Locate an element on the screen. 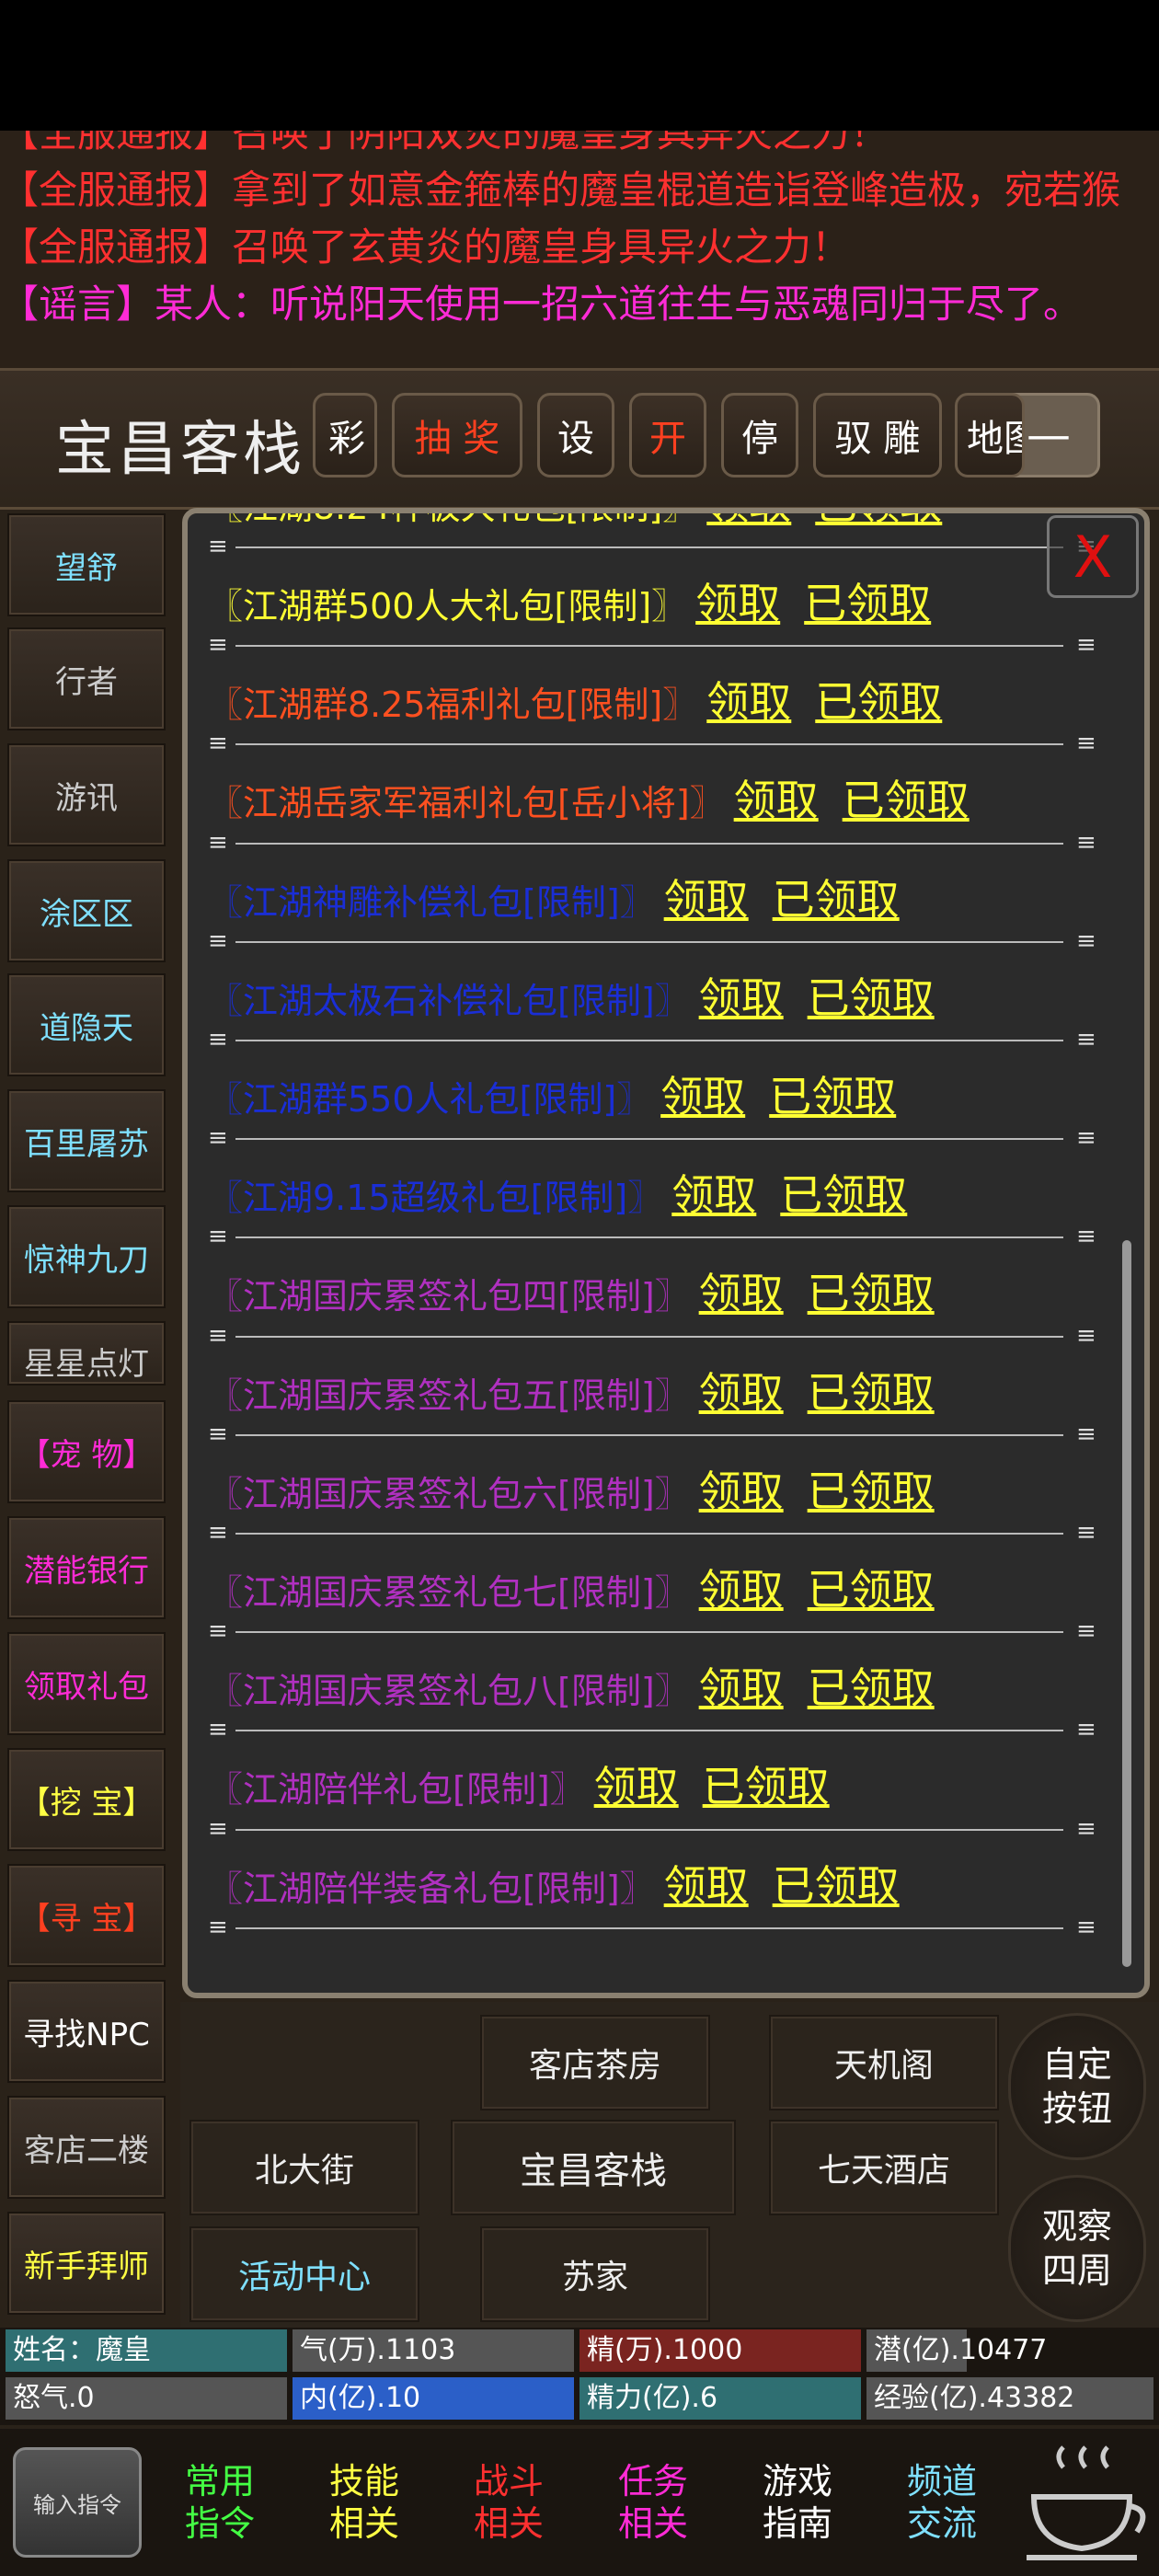 The image size is (1159, 2576). nav-baochang: 宝昌客栈 is located at coordinates (593, 2167).